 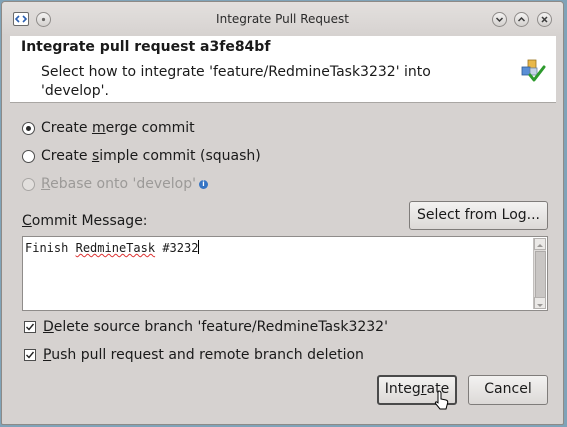 I want to click on scroll-thumb, so click(x=540, y=274).